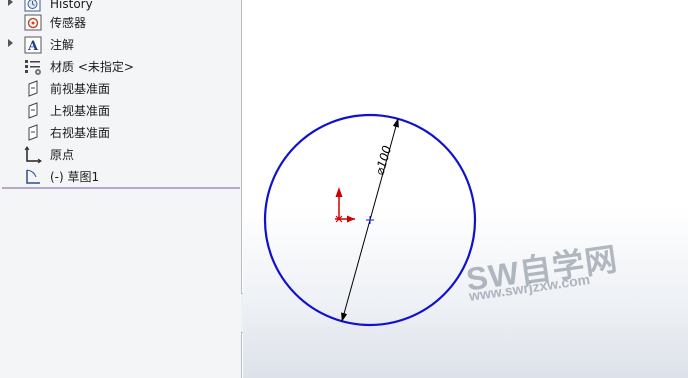 This screenshot has width=688, height=378. I want to click on tree-item-label: 原点, so click(62, 155).